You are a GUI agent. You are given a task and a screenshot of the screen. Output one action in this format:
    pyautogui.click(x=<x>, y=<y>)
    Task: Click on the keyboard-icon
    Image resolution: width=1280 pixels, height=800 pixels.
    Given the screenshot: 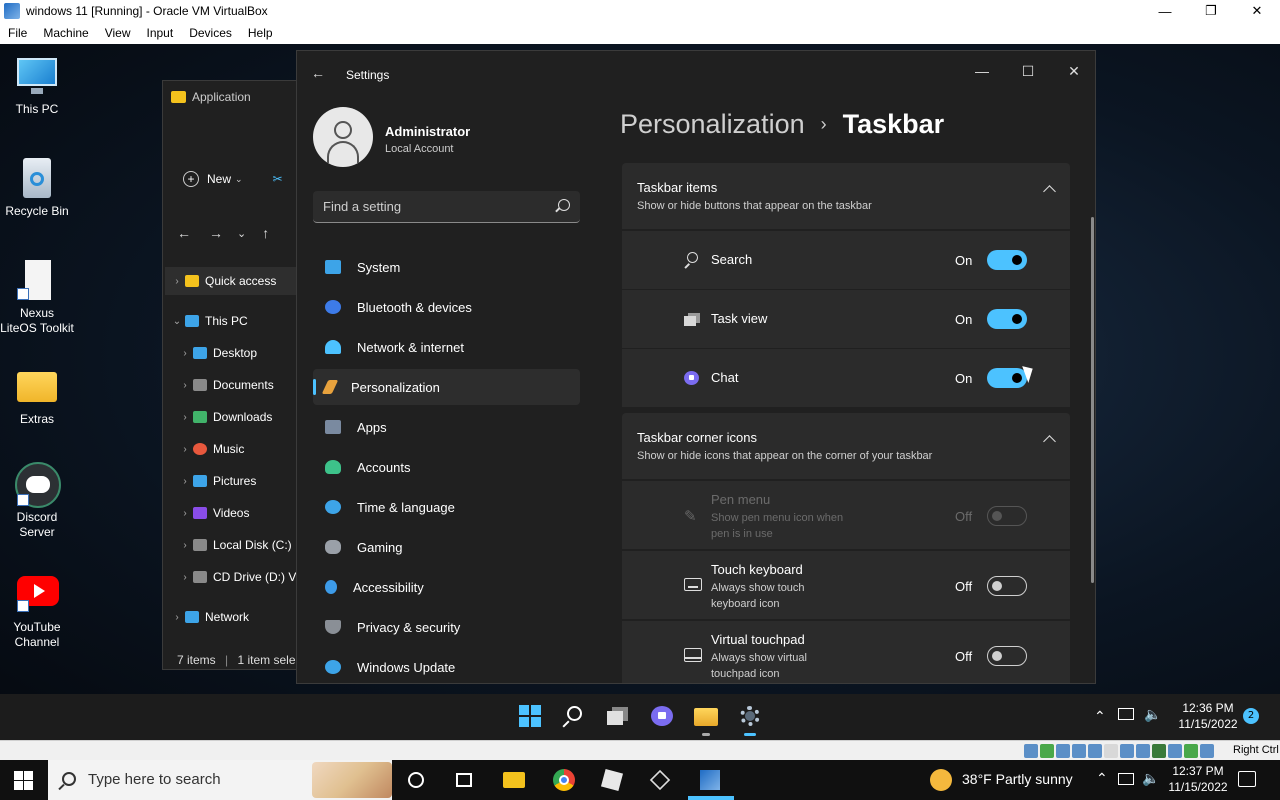 What is the action you would take?
    pyautogui.click(x=1191, y=751)
    